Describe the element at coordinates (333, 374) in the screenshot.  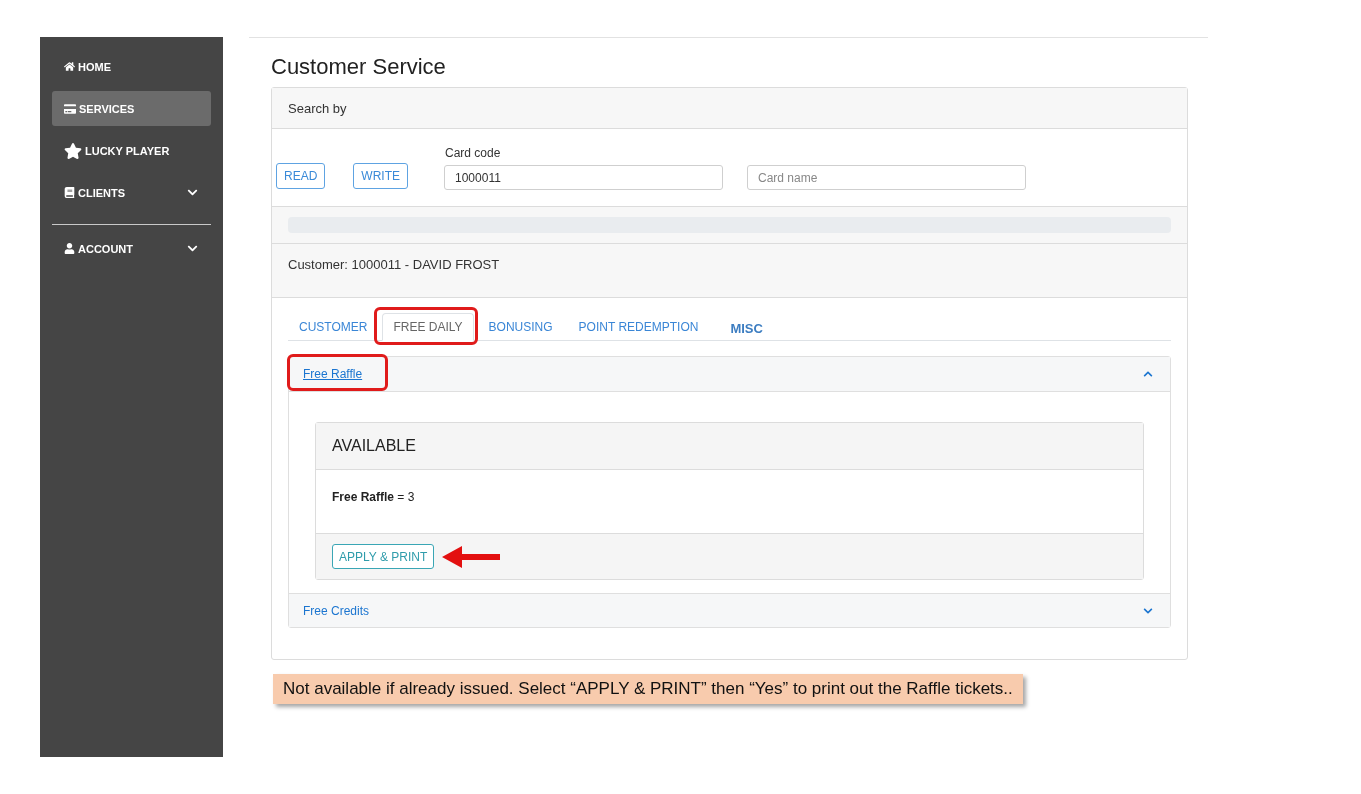
I see `accordion-link: Free Raffle` at that location.